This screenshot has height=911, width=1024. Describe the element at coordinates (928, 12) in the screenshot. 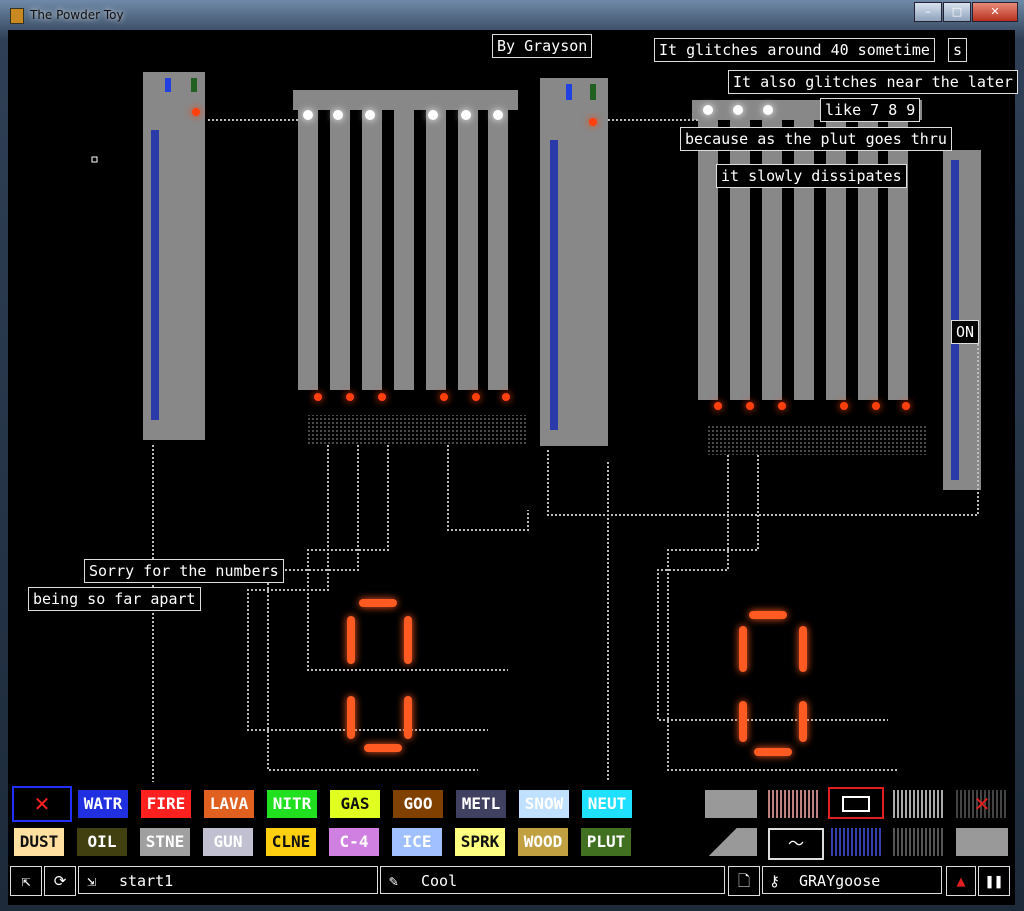

I see `minimize-button: –` at that location.